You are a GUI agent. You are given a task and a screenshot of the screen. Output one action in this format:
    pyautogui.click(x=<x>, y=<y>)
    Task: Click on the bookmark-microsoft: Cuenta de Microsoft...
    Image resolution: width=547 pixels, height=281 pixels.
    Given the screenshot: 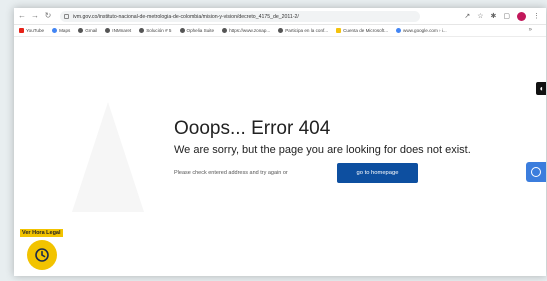 What is the action you would take?
    pyautogui.click(x=362, y=30)
    